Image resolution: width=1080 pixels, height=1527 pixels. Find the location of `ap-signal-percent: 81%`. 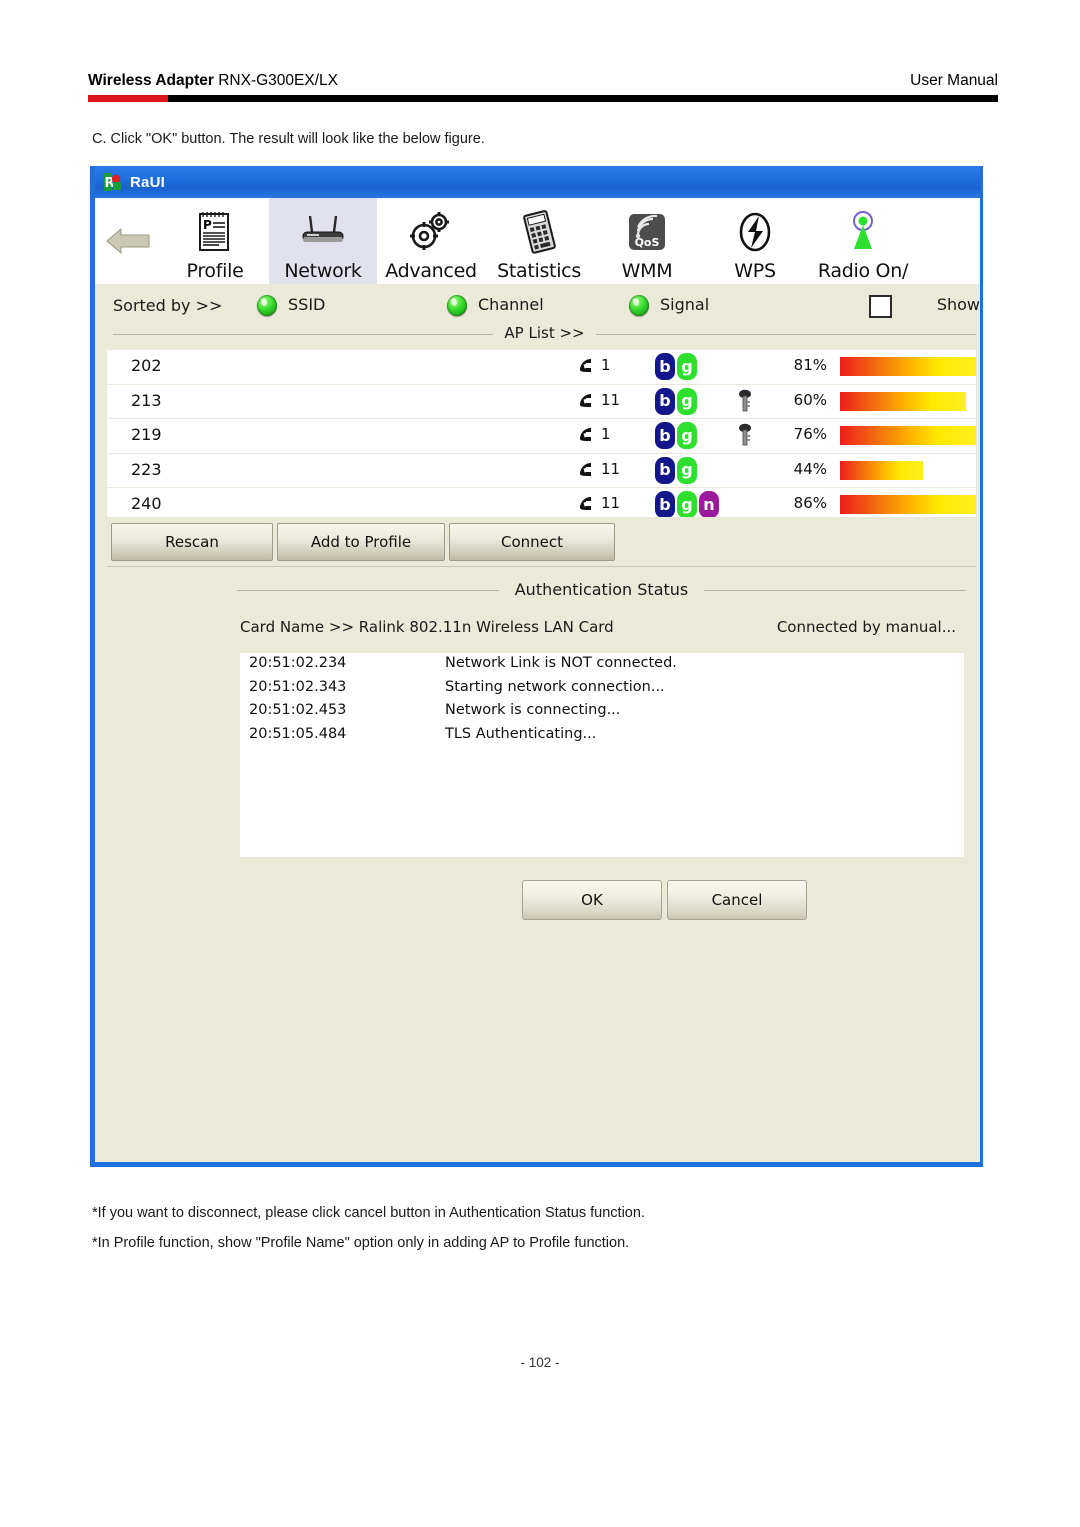

ap-signal-percent: 81% is located at coordinates (810, 365).